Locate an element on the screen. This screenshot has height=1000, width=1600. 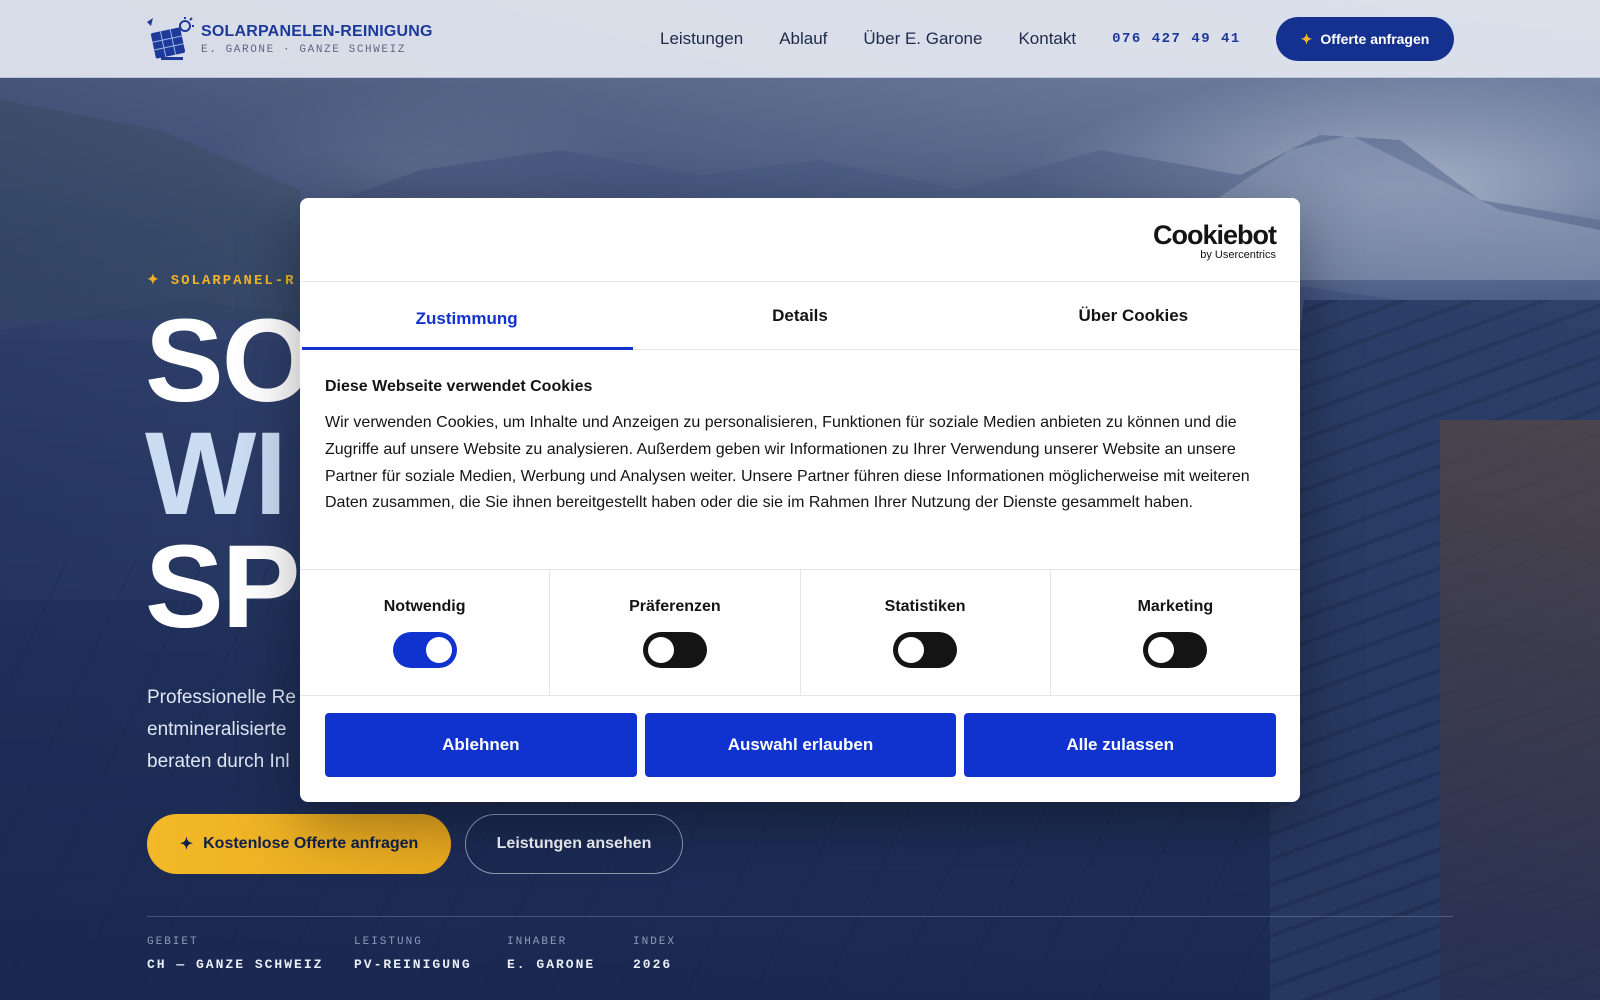
hero-divider is located at coordinates (800, 916).